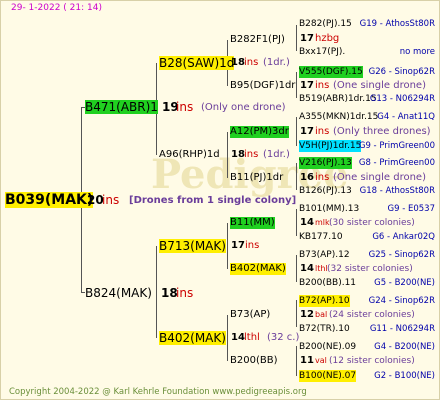 Image resolution: width=440 pixels, height=400 pixels. I want to click on ffm-ins: ins, so click(322, 85).